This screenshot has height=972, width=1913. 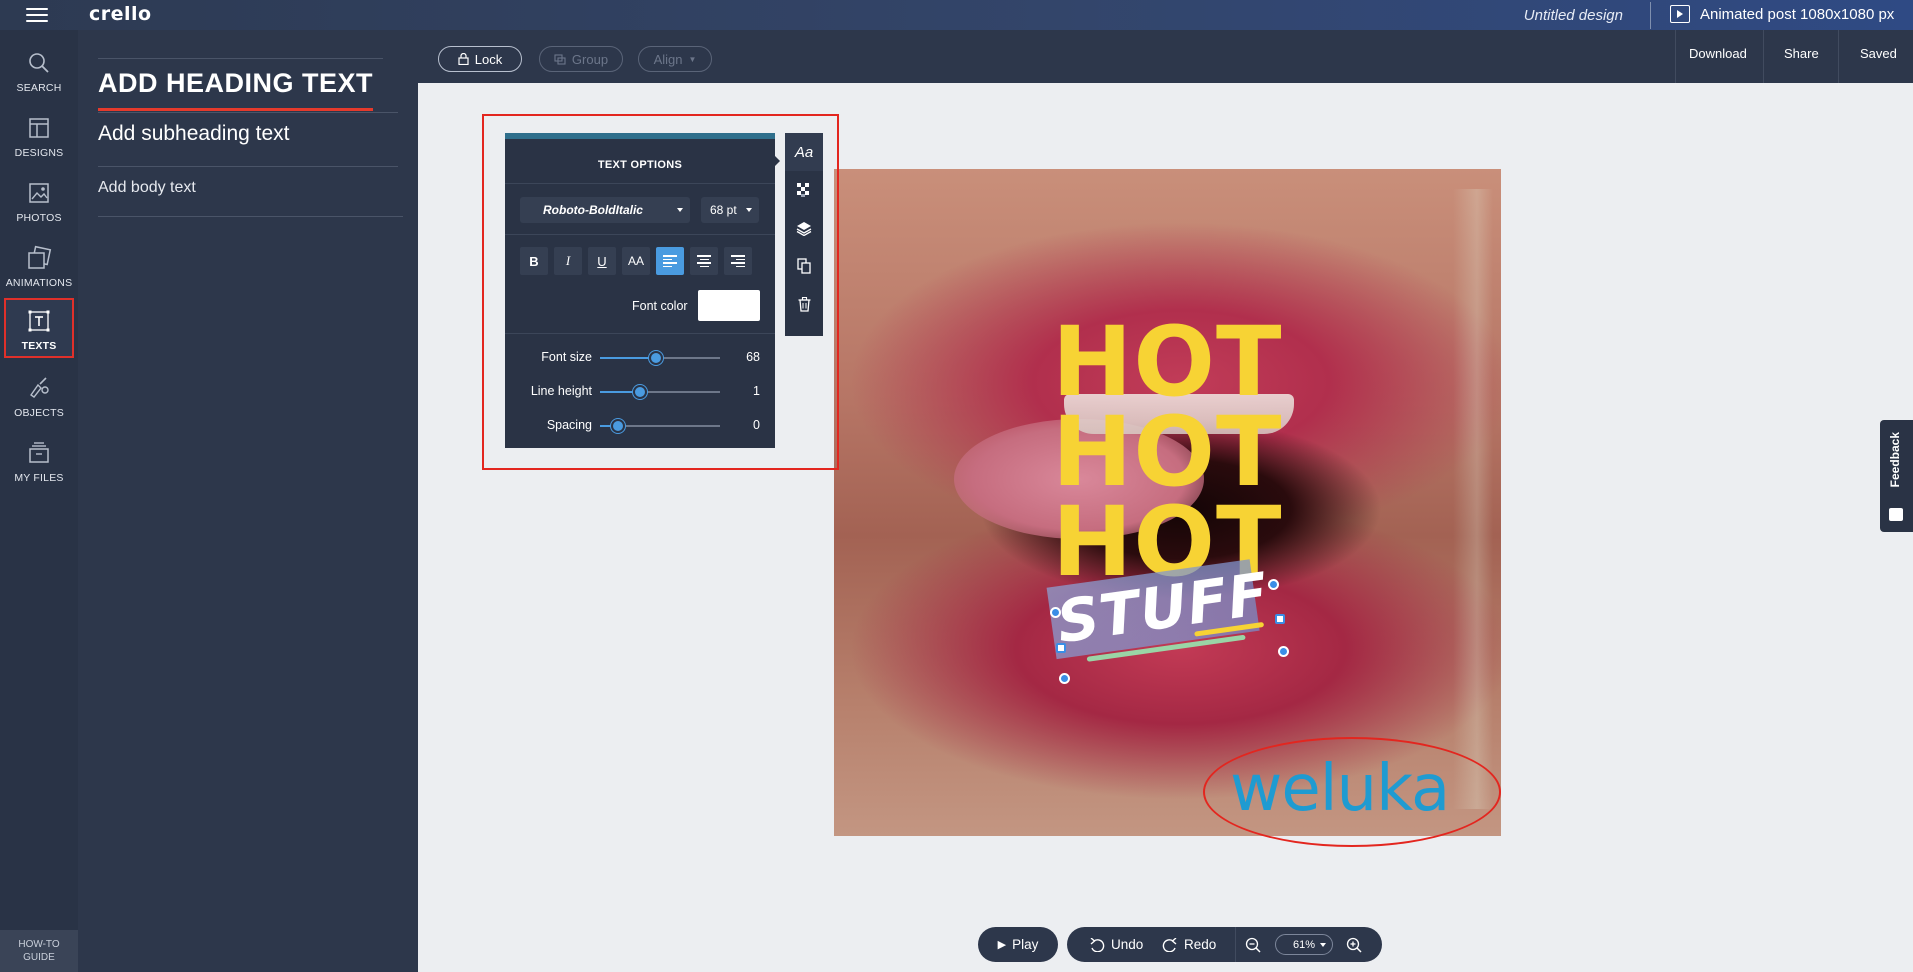 I want to click on text-aa-icon: Aa, so click(x=804, y=152).